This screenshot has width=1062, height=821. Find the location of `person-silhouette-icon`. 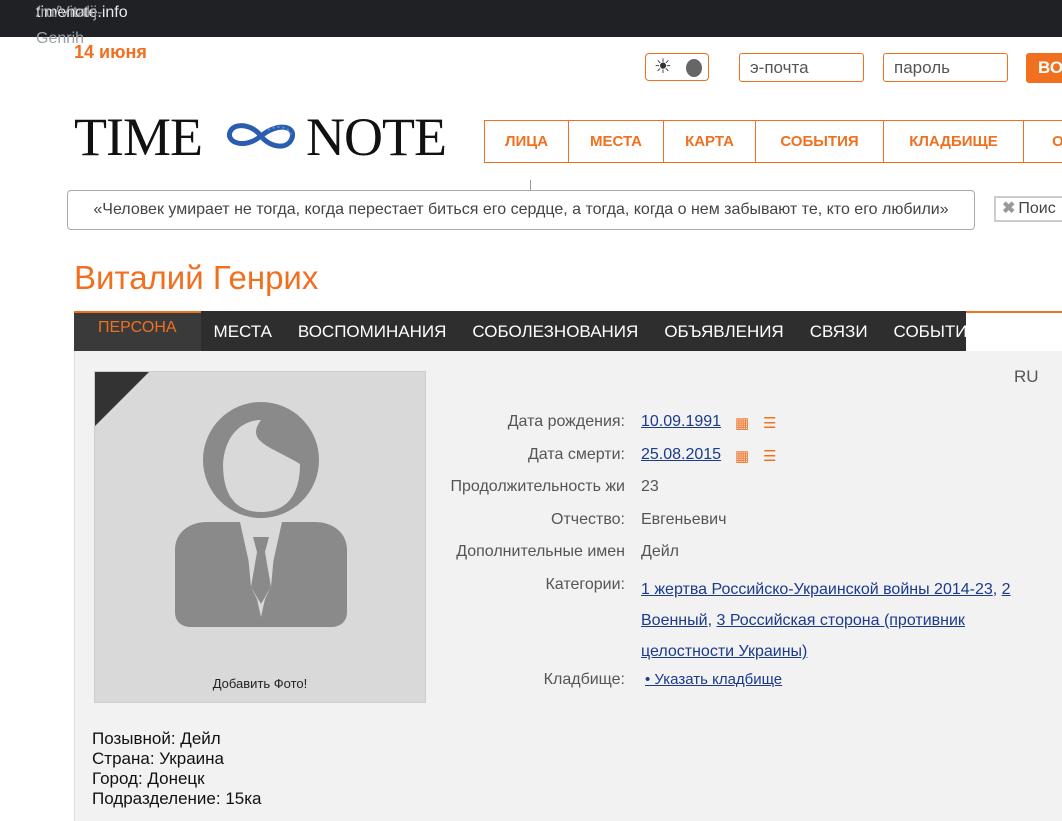

person-silhouette-icon is located at coordinates (221, 499).